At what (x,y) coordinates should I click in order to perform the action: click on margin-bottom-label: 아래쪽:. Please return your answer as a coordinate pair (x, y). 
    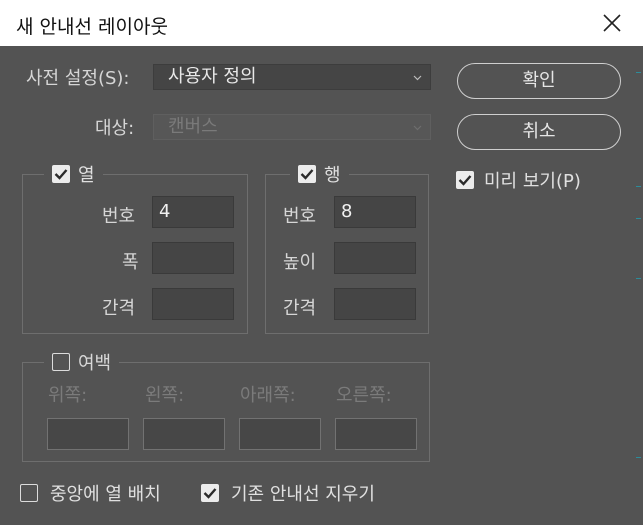
    Looking at the image, I should click on (268, 395).